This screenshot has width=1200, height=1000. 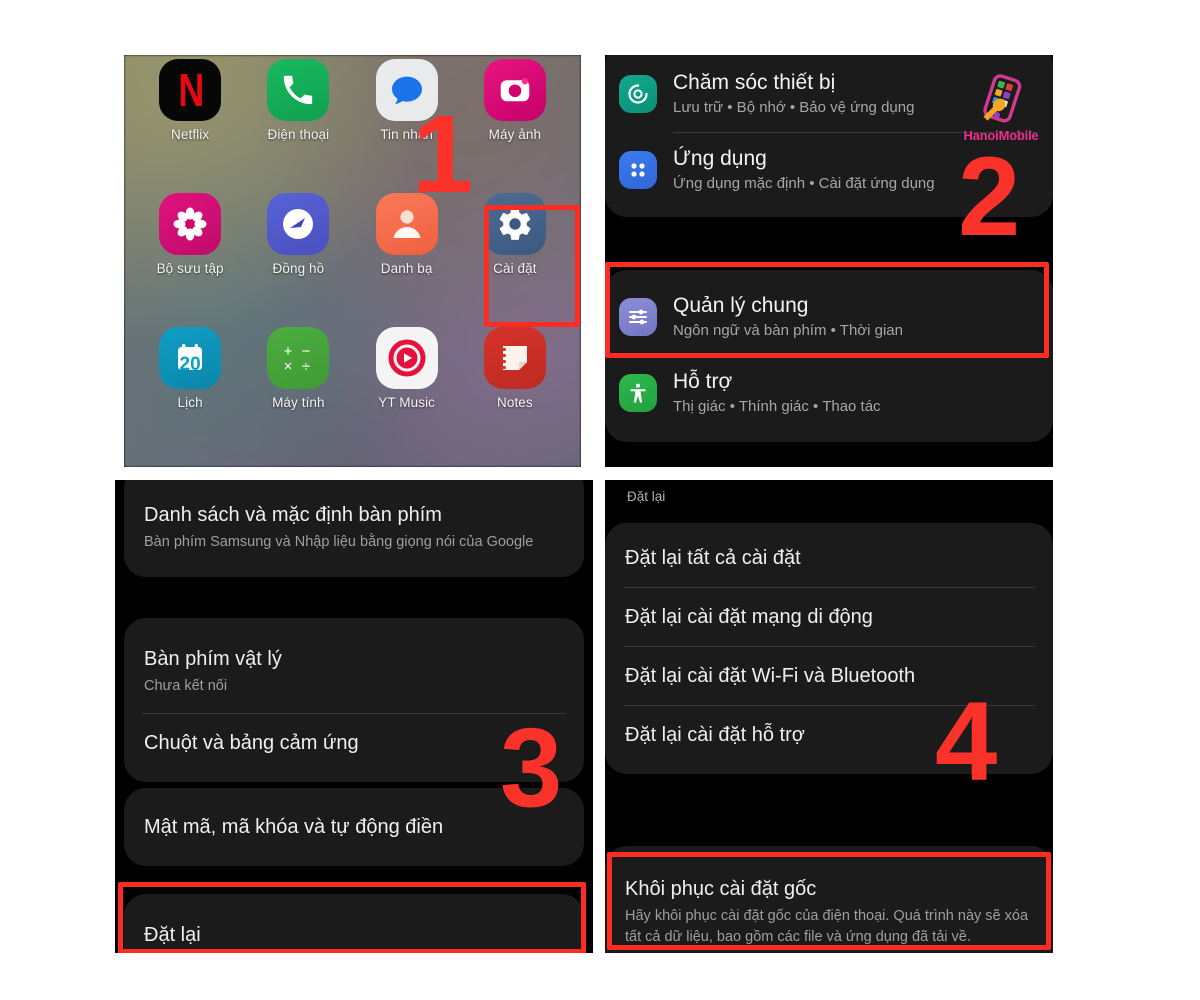 I want to click on app-label: Đồng hồ, so click(x=298, y=268).